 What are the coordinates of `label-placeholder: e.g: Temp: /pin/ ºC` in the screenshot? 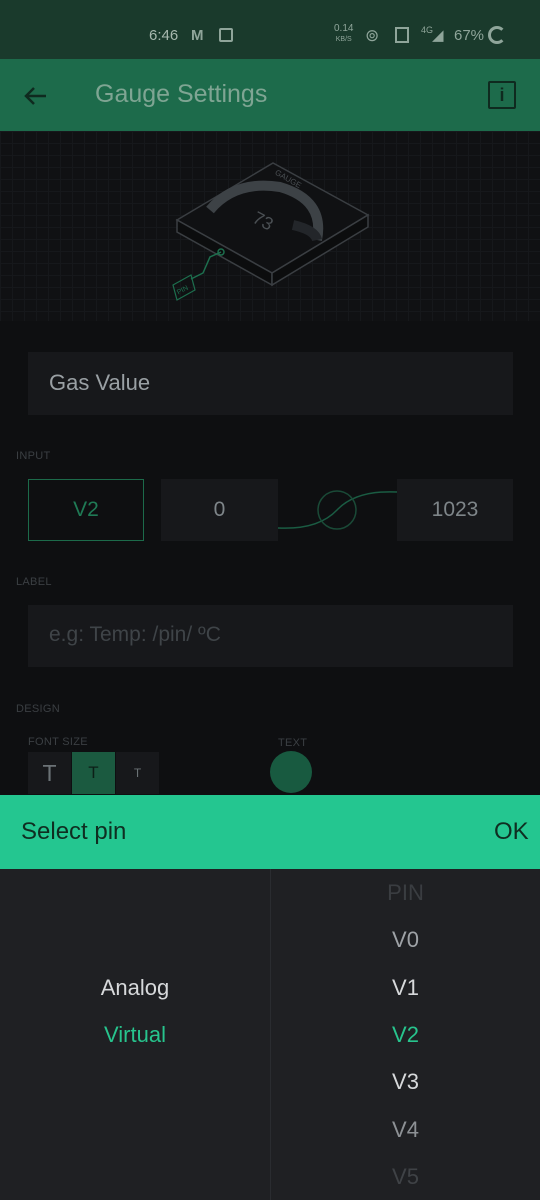 It's located at (135, 634).